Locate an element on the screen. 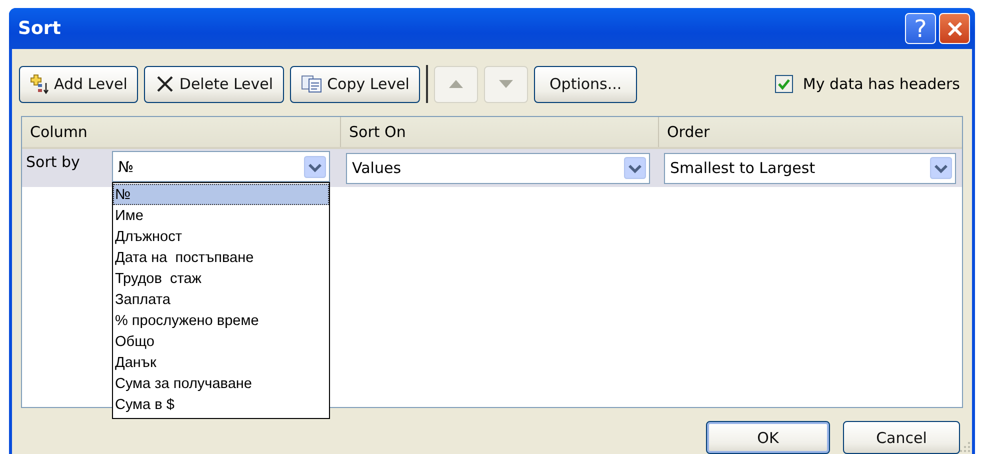 This screenshot has height=454, width=981. order-dropdown: Smallest to Largest is located at coordinates (810, 168).